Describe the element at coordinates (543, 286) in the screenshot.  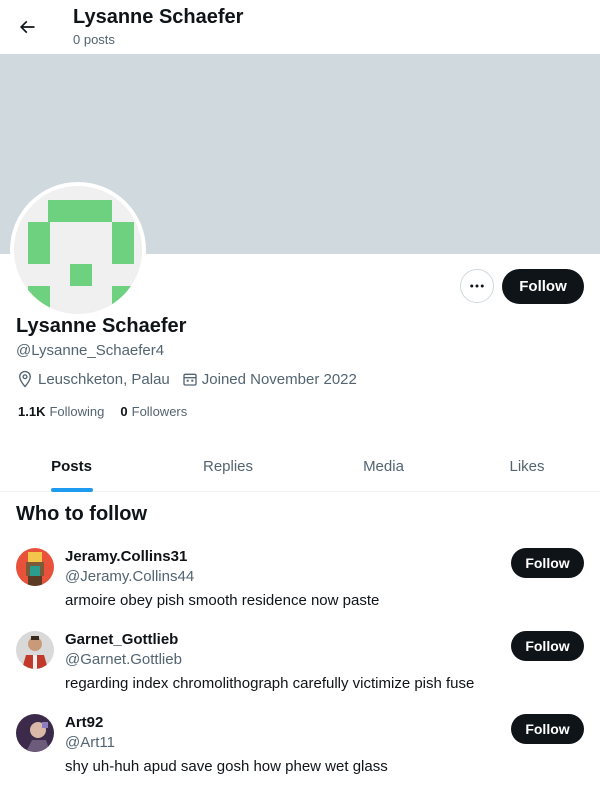
I see `follow-button: Follow` at that location.